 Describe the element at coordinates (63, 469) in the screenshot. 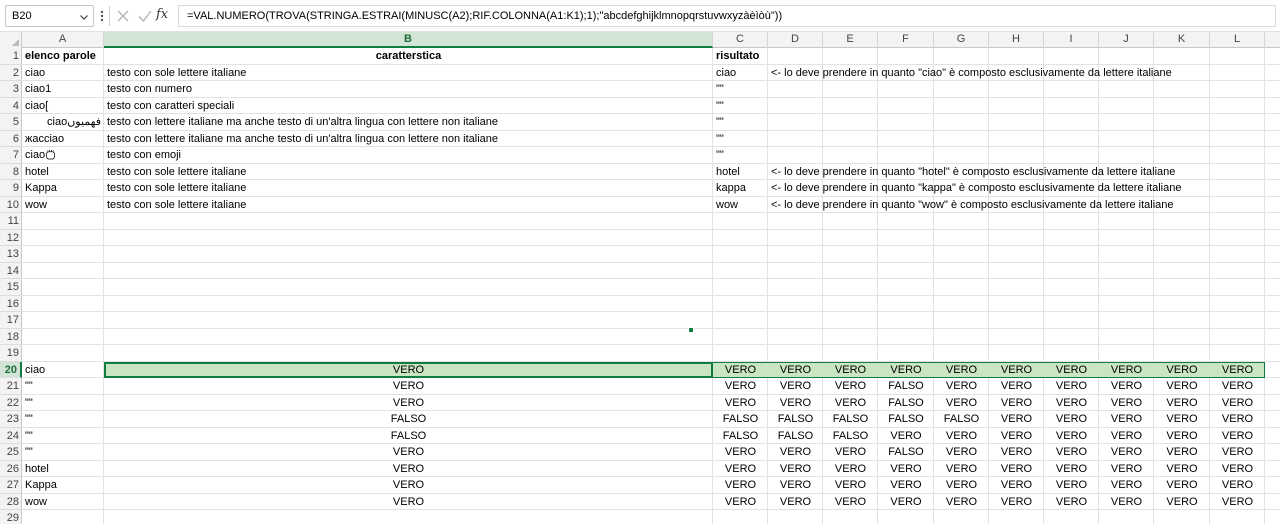

I see `cell-a26: hotel` at that location.